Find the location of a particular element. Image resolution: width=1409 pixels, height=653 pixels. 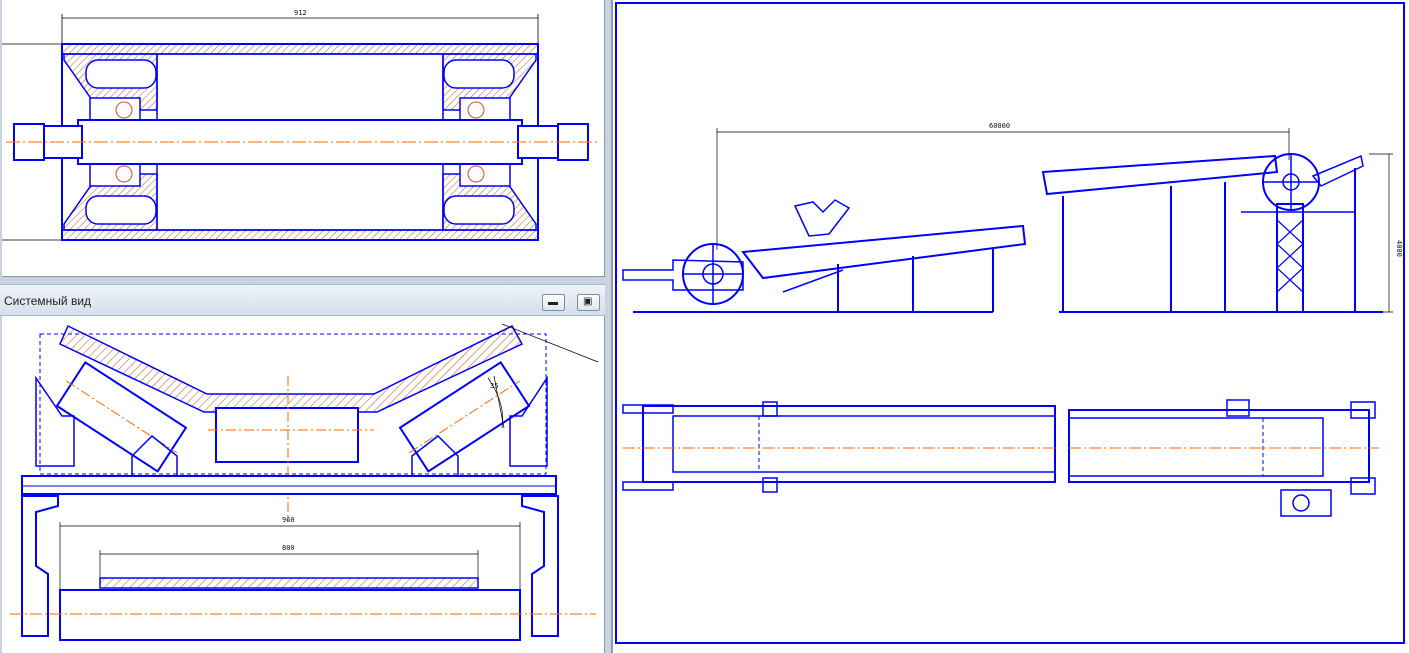

window-title: Системный вид is located at coordinates (48, 301).